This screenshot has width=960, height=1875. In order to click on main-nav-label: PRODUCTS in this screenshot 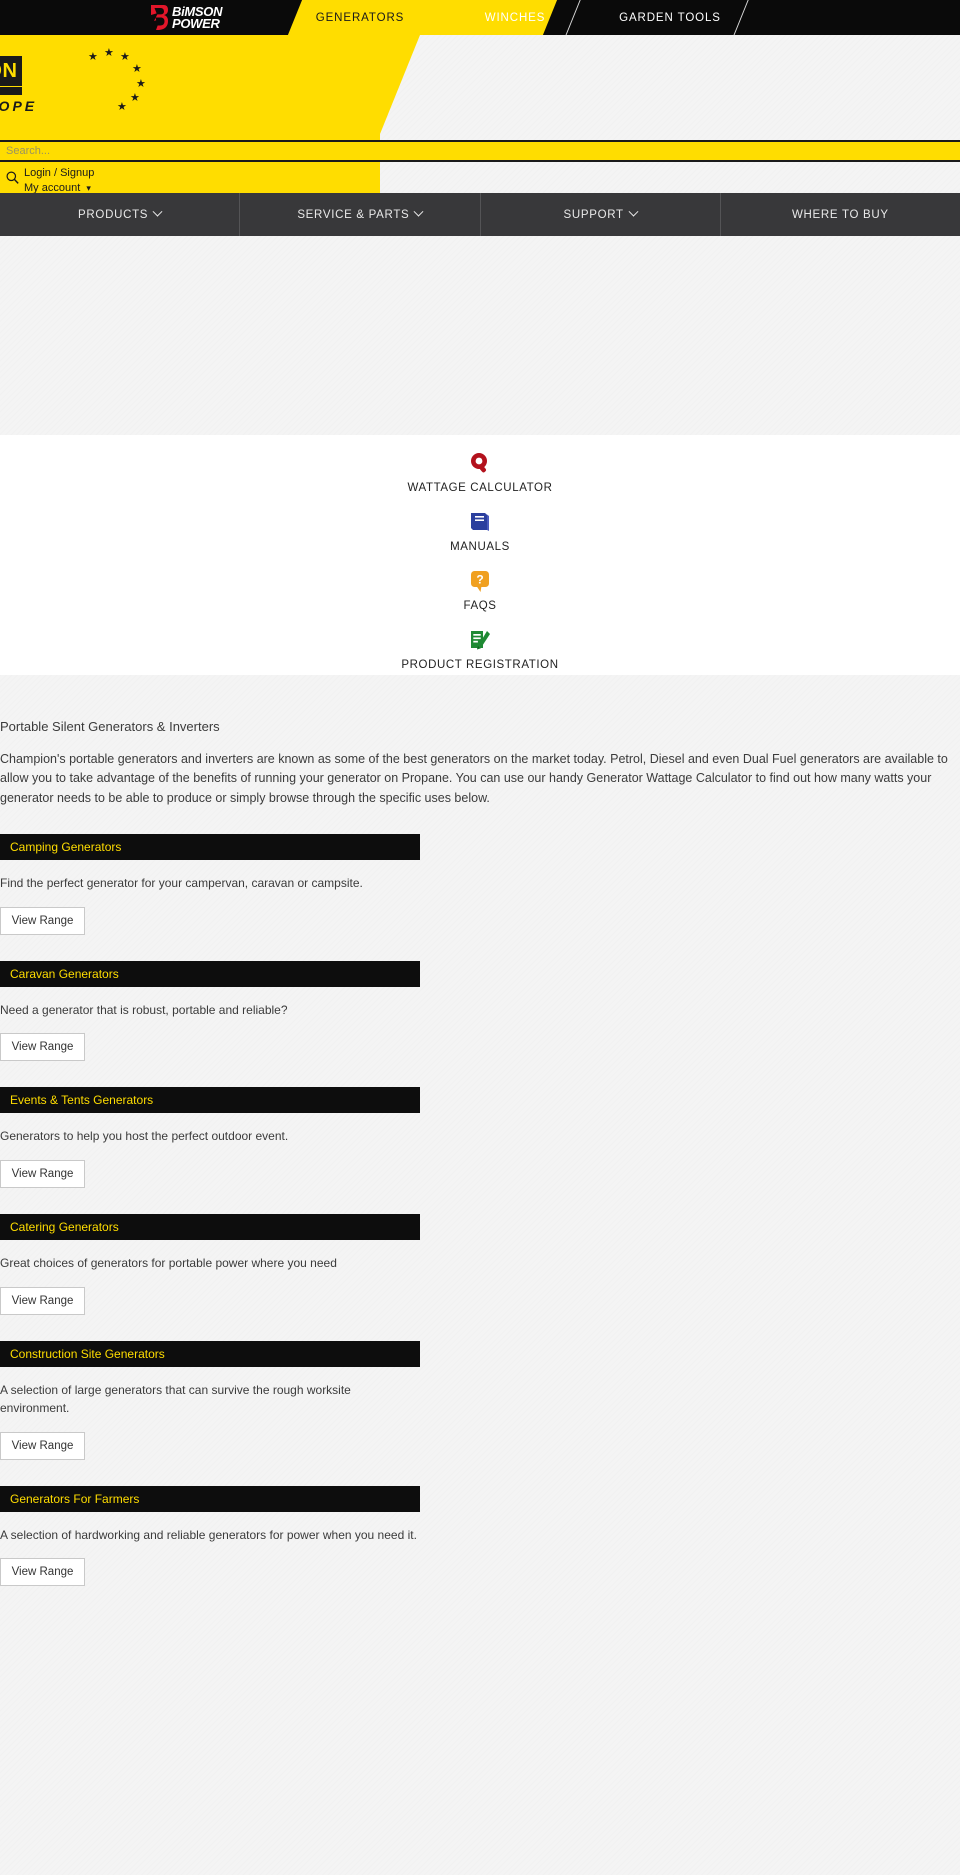, I will do `click(113, 214)`.